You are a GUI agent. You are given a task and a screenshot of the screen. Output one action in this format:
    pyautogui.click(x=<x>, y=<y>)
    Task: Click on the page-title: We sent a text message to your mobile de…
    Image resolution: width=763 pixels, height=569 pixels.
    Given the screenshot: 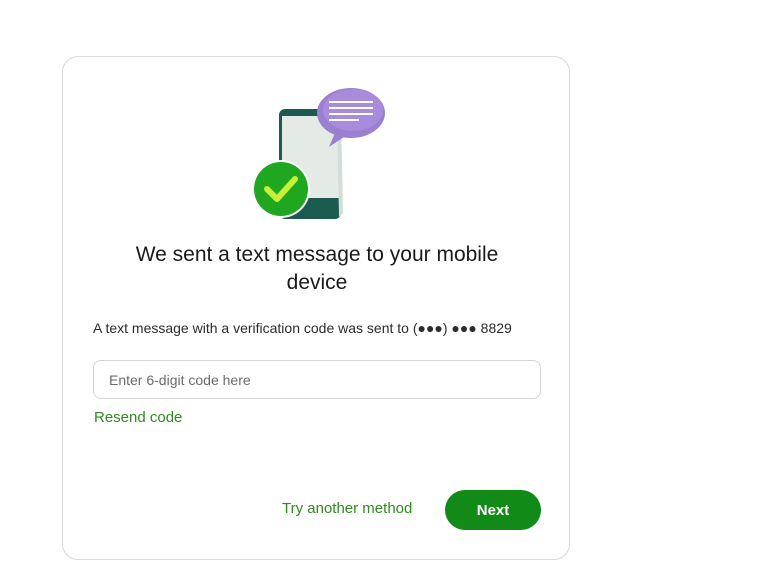 What is the action you would take?
    pyautogui.click(x=317, y=269)
    